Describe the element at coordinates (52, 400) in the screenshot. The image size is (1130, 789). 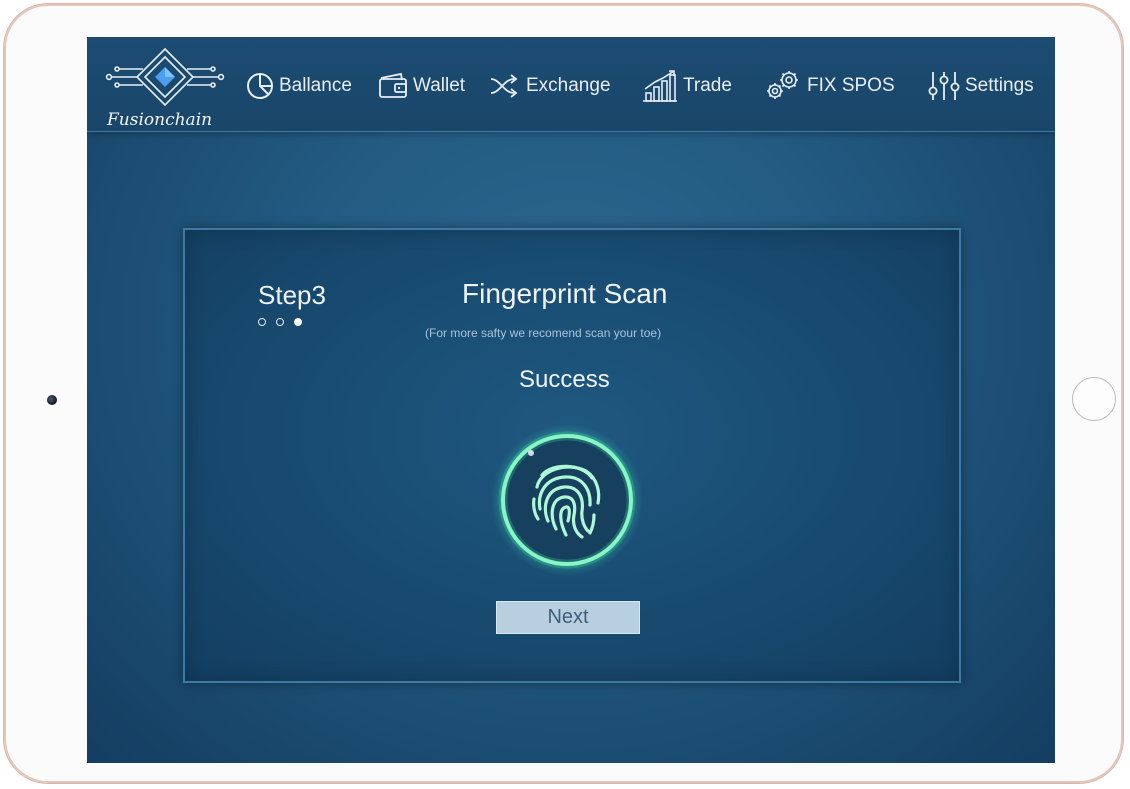
I see `front-camera` at that location.